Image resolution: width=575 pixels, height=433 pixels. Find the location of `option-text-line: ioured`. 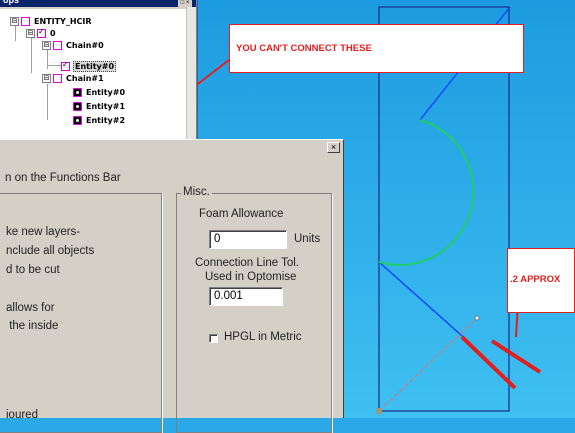

option-text-line: ioured is located at coordinates (22, 415).